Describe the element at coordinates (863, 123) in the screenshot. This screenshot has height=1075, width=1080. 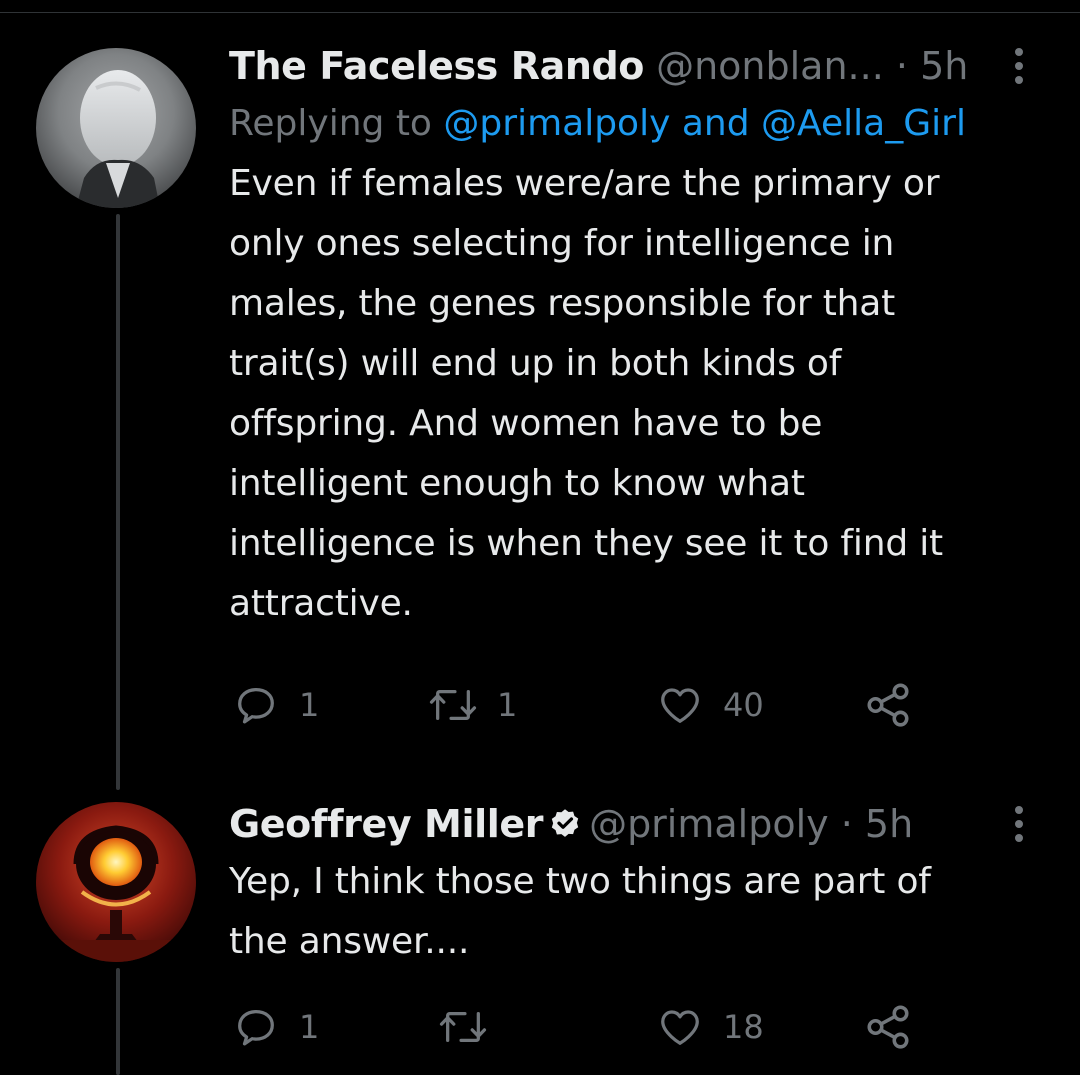
I see `replying-user-aella: @Aella_Girl` at that location.